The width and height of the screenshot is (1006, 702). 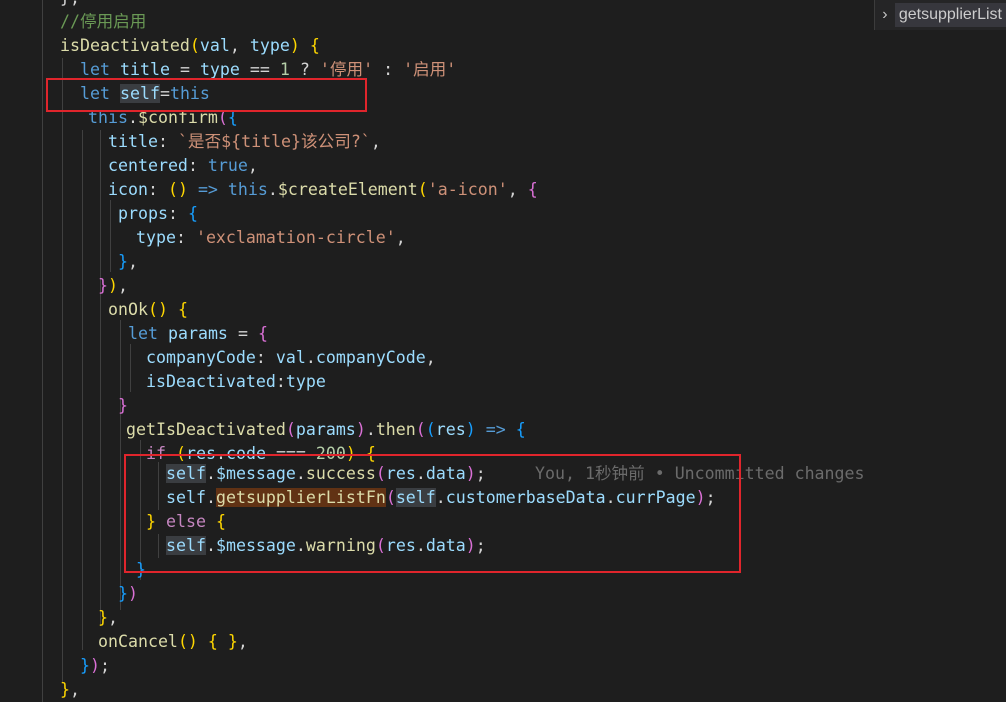 I want to click on sticky-scroll-breadcrumb: › getsupplierList, so click(x=940, y=15).